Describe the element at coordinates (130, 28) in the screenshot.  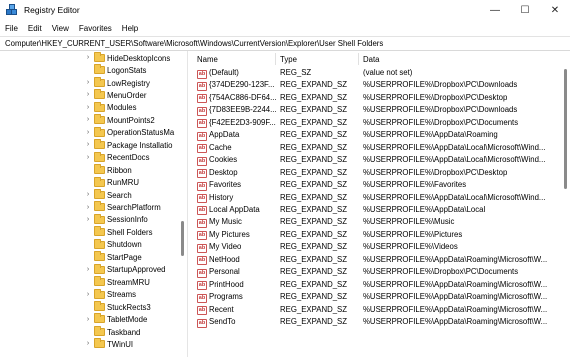
I see `menu-help: Help` at that location.